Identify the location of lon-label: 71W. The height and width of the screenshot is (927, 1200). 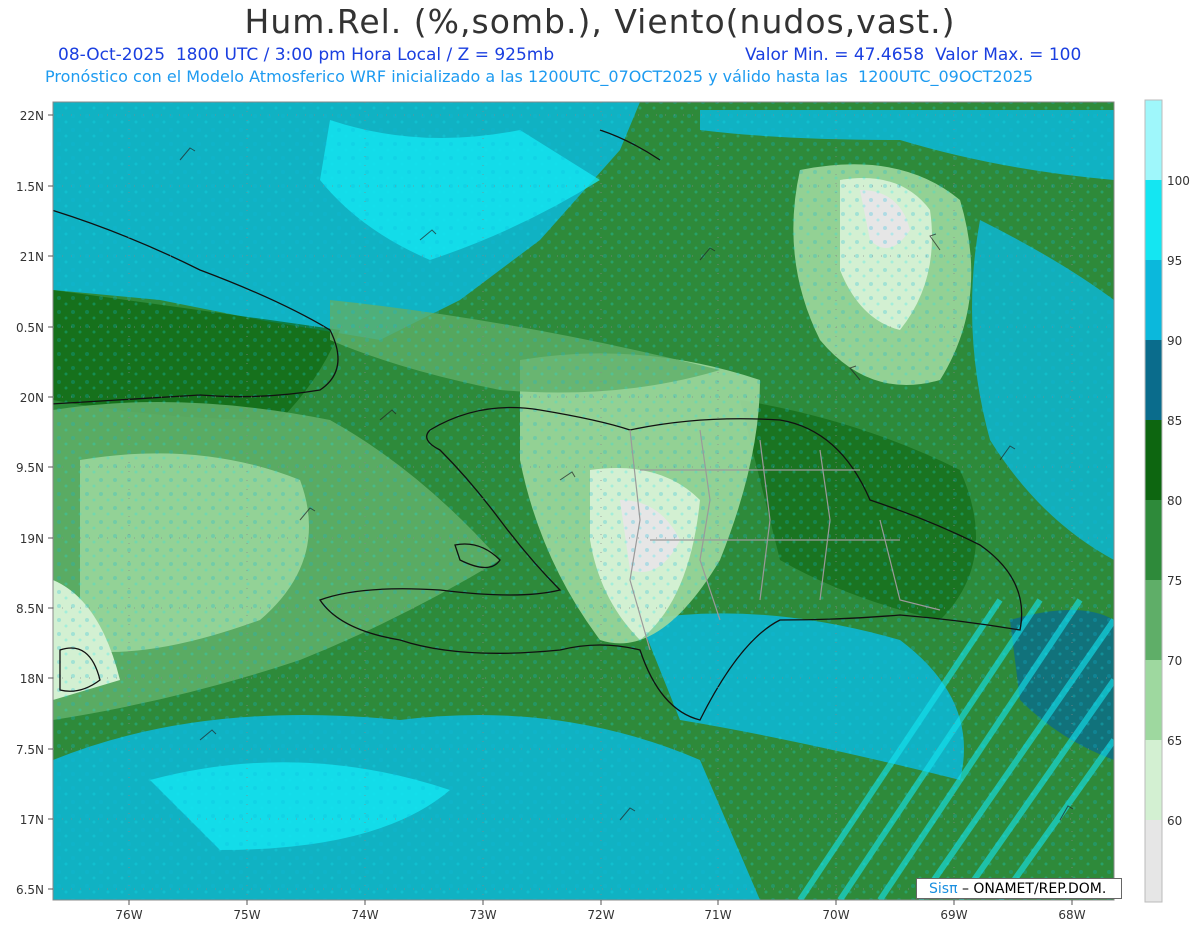
(717, 915).